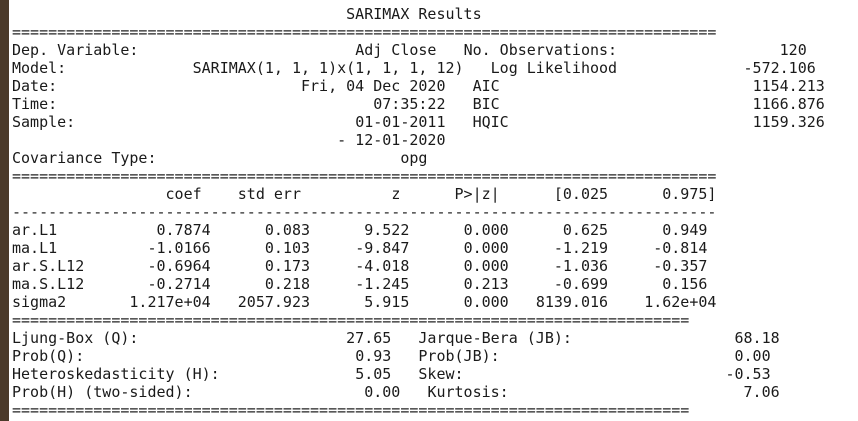 This screenshot has width=858, height=421. I want to click on coef-param: ma.L1, so click(35, 248).